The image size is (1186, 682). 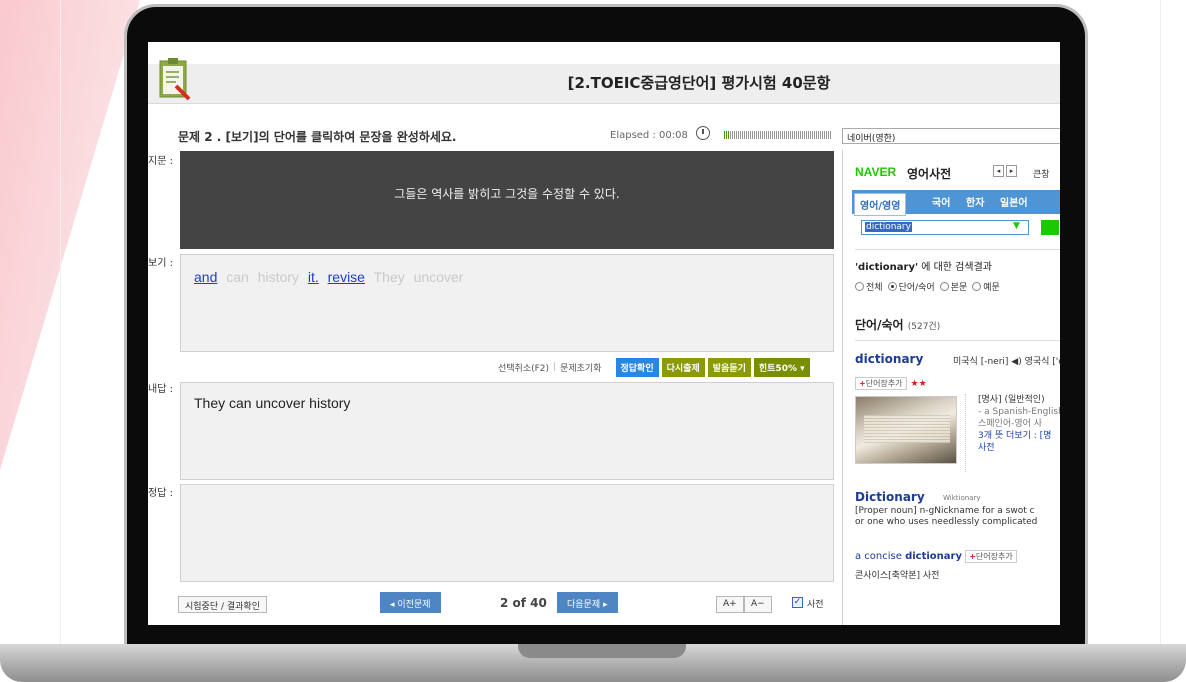 I want to click on font-decrease-button: A−, so click(x=758, y=604).